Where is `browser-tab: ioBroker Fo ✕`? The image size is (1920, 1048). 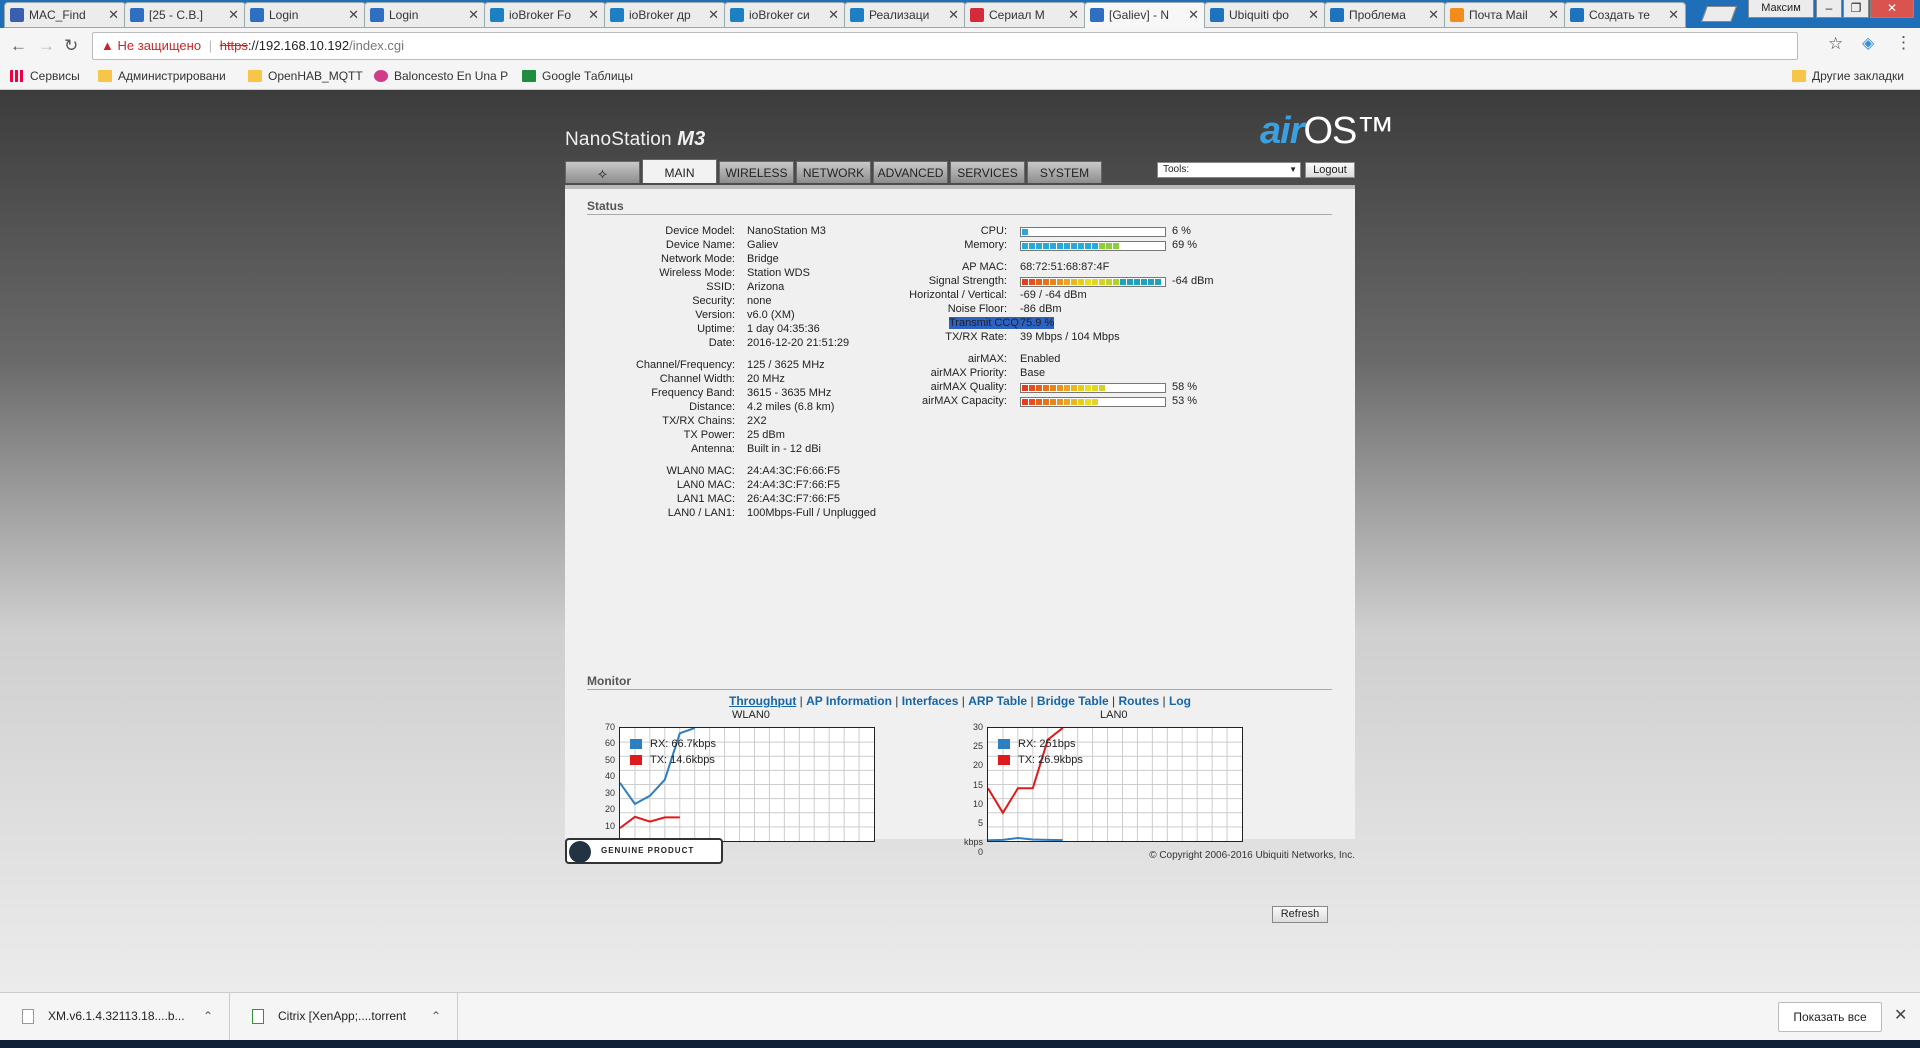 browser-tab: ioBroker Fo ✕ is located at coordinates (545, 15).